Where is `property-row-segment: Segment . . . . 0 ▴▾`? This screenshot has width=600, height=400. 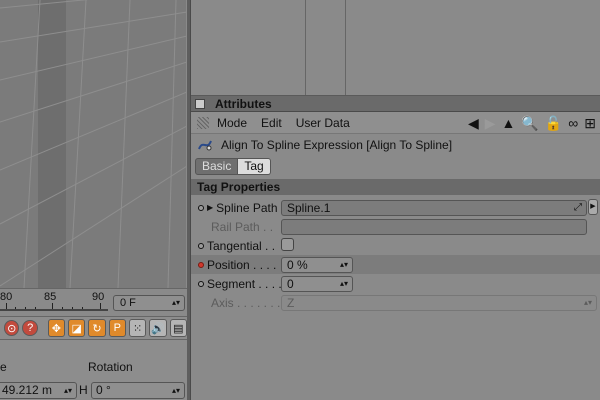 property-row-segment: Segment . . . . 0 ▴▾ is located at coordinates (395, 283).